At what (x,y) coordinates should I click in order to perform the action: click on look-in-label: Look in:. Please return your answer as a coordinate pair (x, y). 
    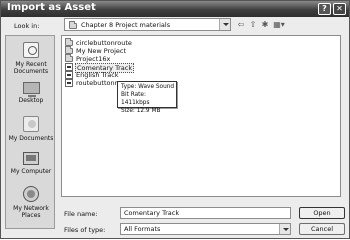
    Looking at the image, I should click on (27, 26).